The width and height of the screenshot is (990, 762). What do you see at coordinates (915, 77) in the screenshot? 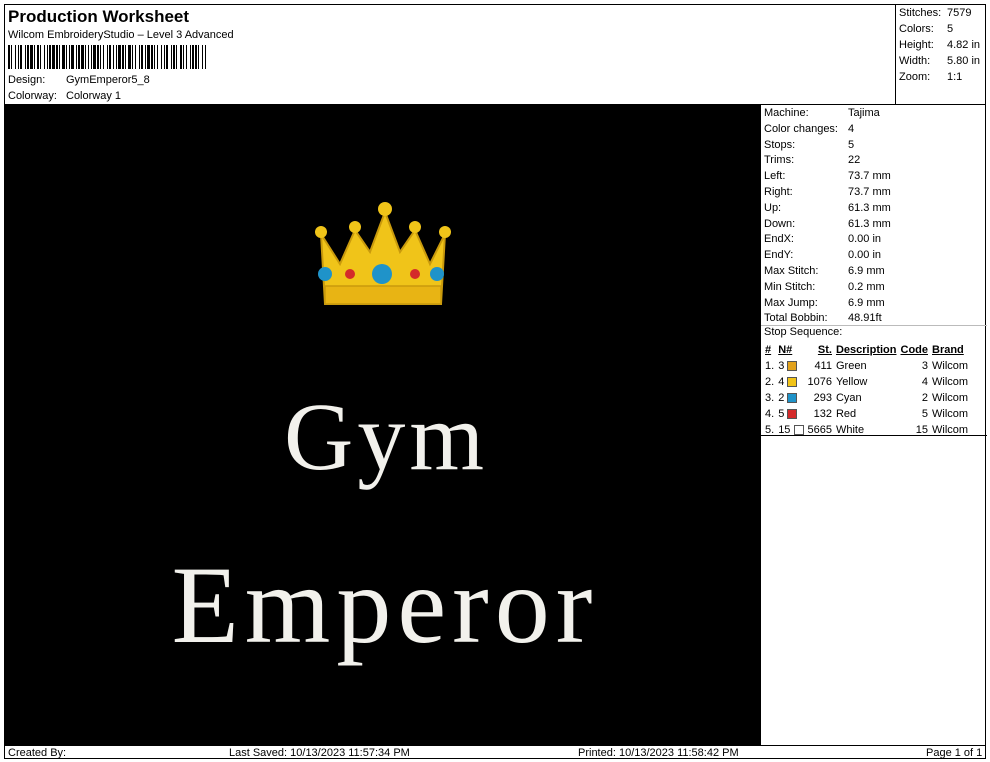
I see `stat-label: Zoom:` at bounding box center [915, 77].